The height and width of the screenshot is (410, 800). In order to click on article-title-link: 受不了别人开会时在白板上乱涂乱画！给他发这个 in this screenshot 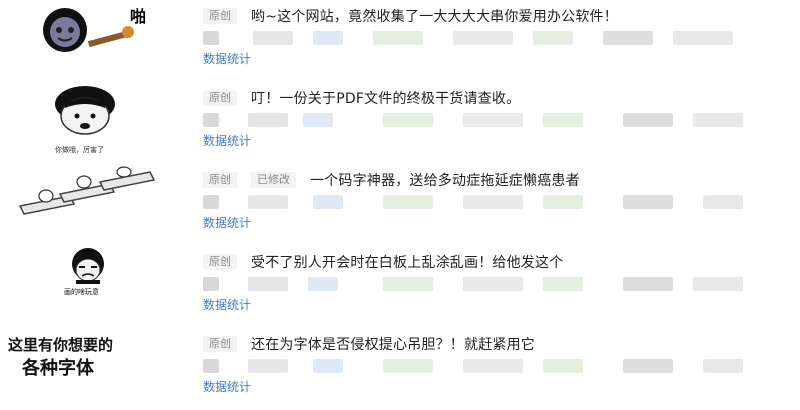, I will do `click(407, 262)`.